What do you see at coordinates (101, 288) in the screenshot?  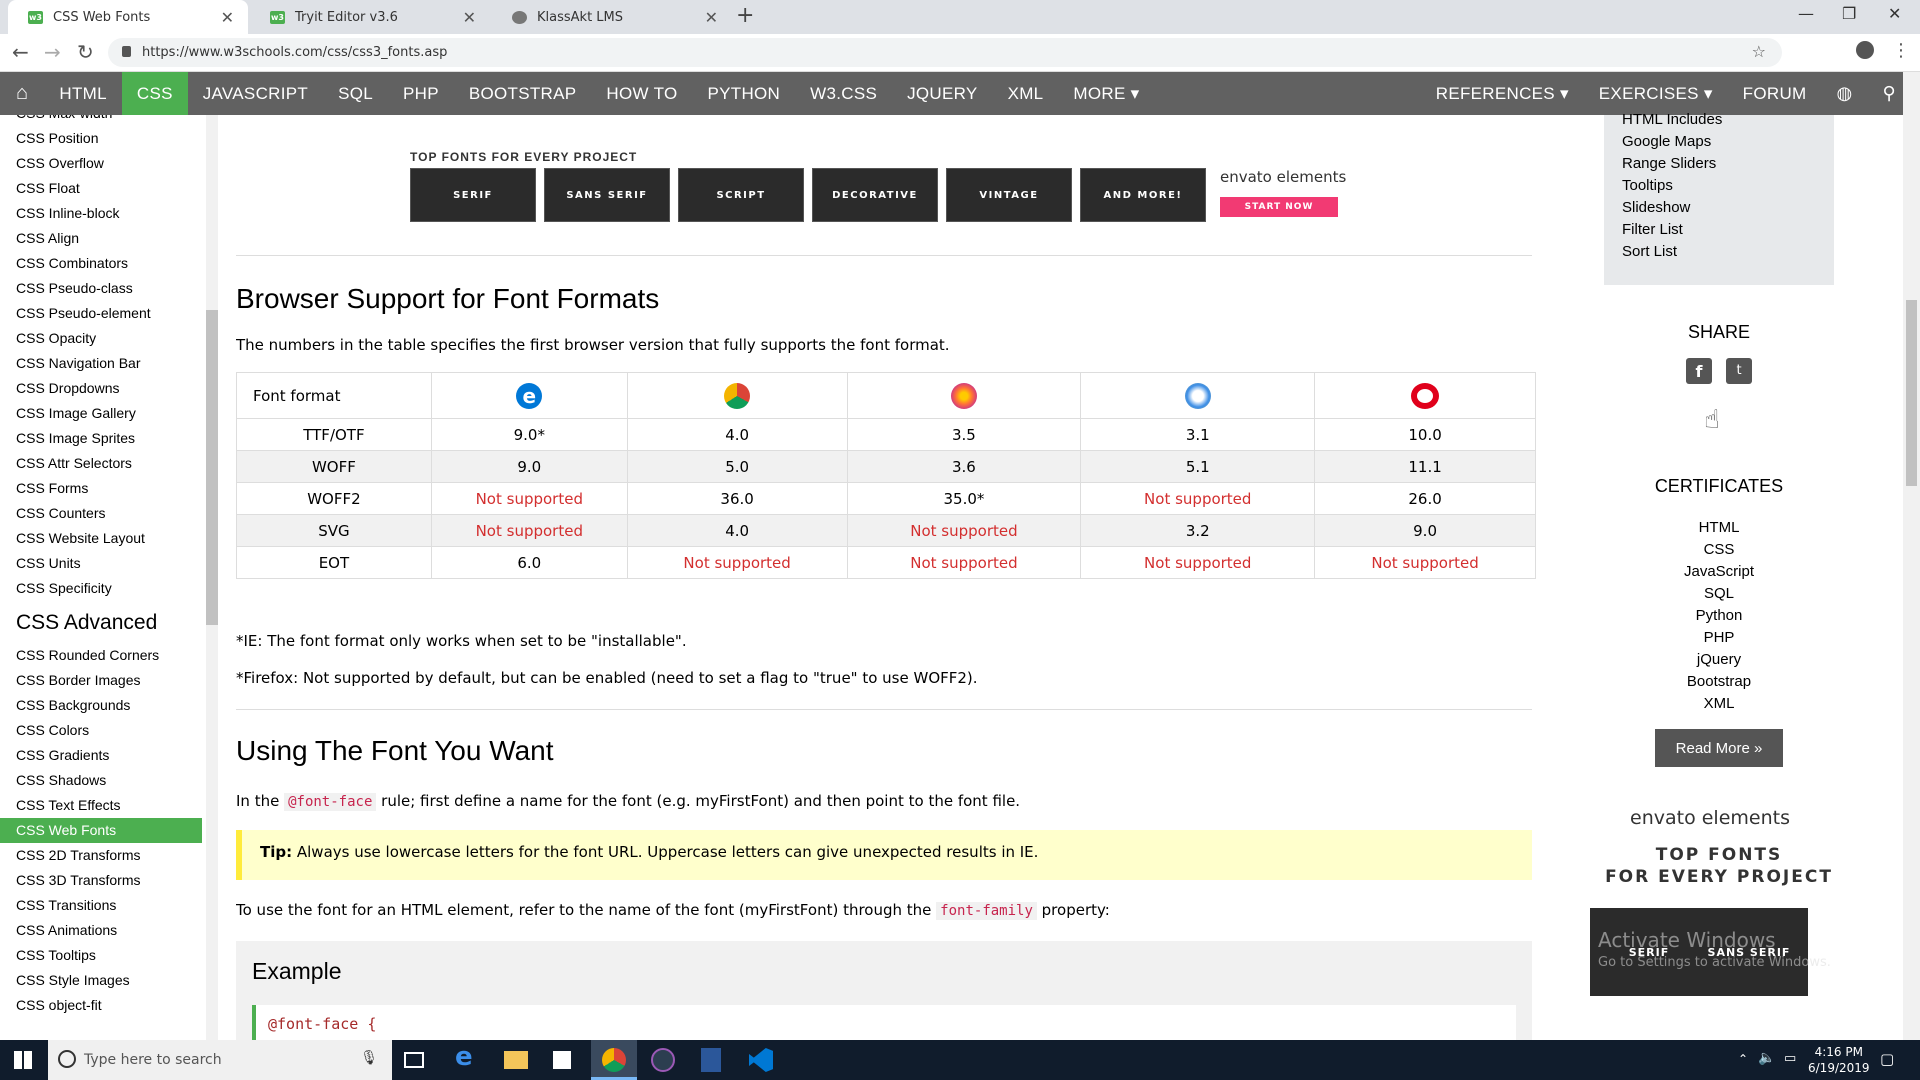 I see `sidebar-item-css-pseudo-class: CSS Pseudo-class` at bounding box center [101, 288].